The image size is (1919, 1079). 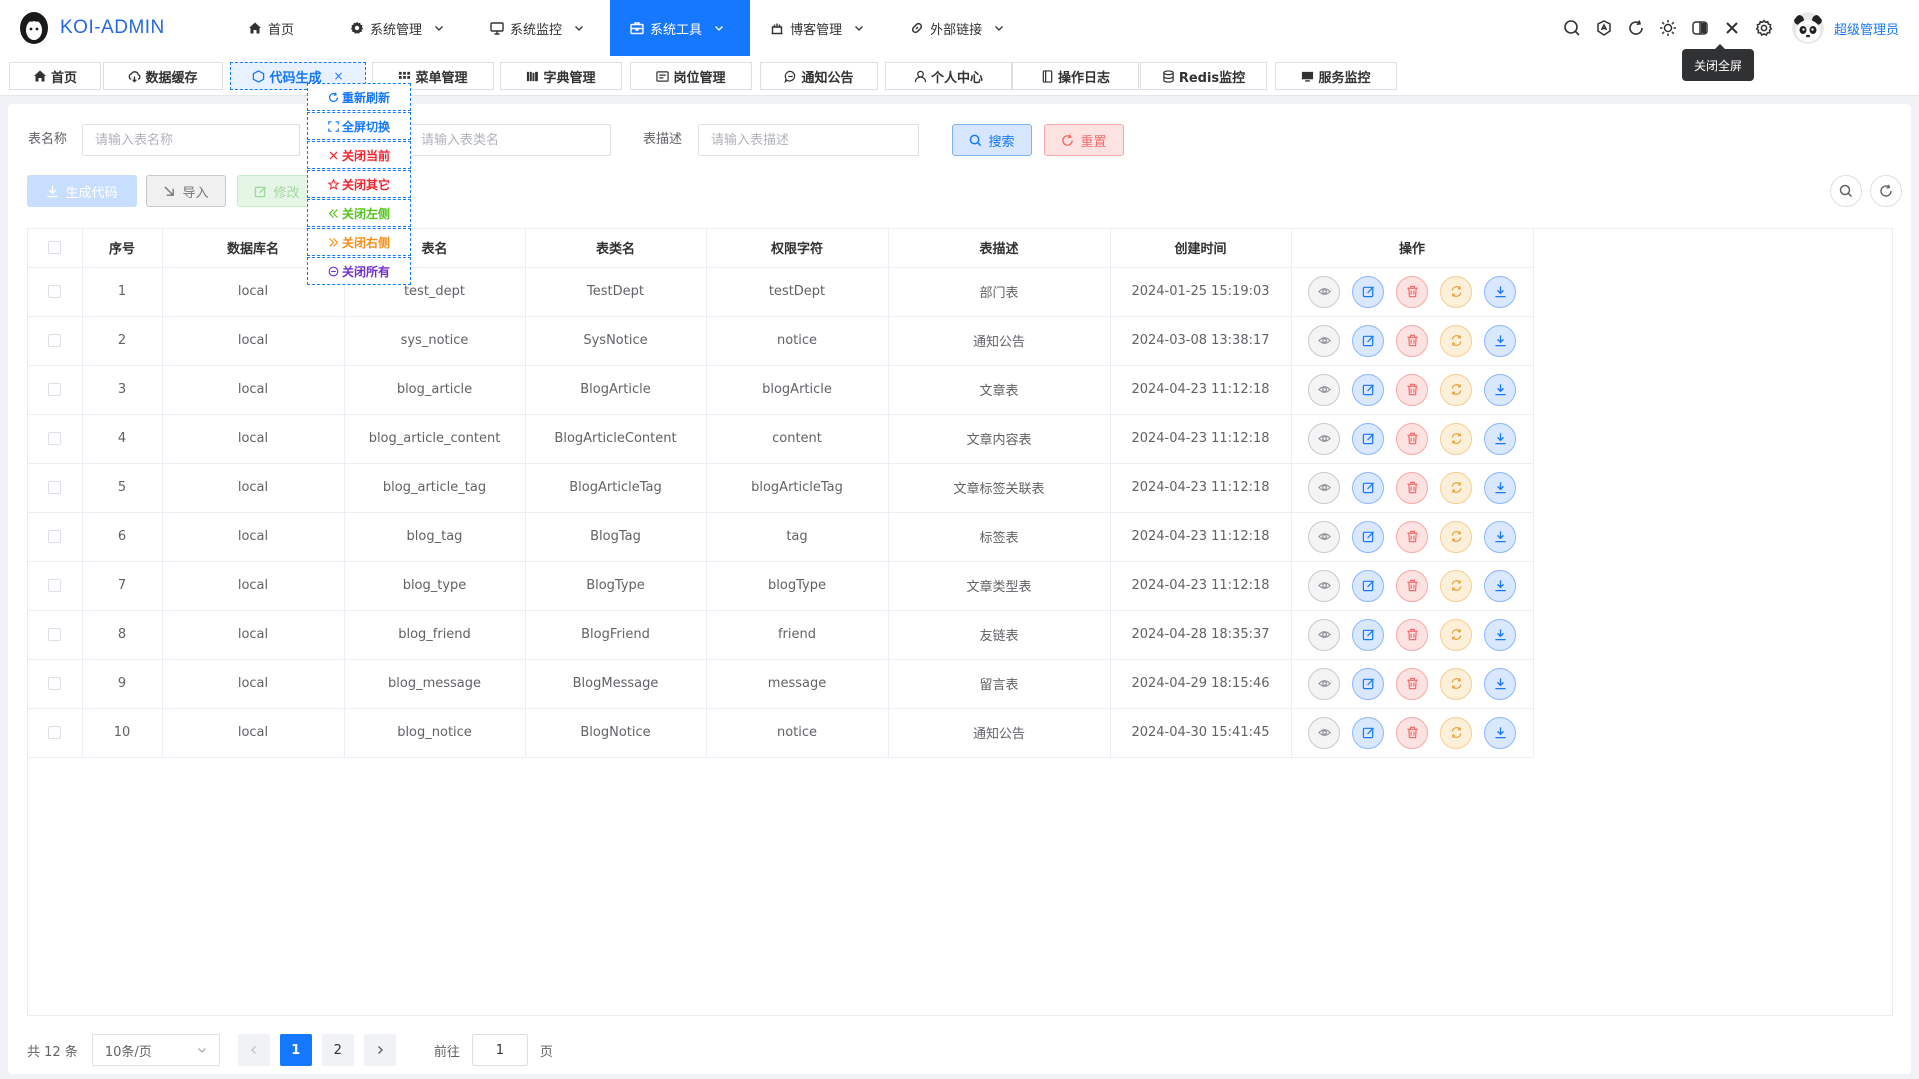 What do you see at coordinates (680, 28) in the screenshot?
I see `nav-item-3: 系统工具` at bounding box center [680, 28].